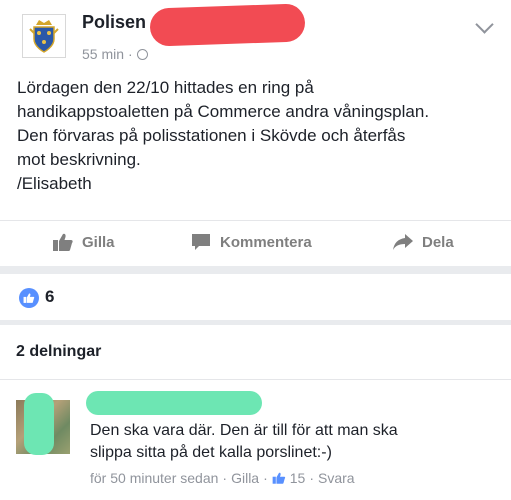 This screenshot has height=500, width=511. Describe the element at coordinates (103, 54) in the screenshot. I see `post-time: 55 min` at that location.